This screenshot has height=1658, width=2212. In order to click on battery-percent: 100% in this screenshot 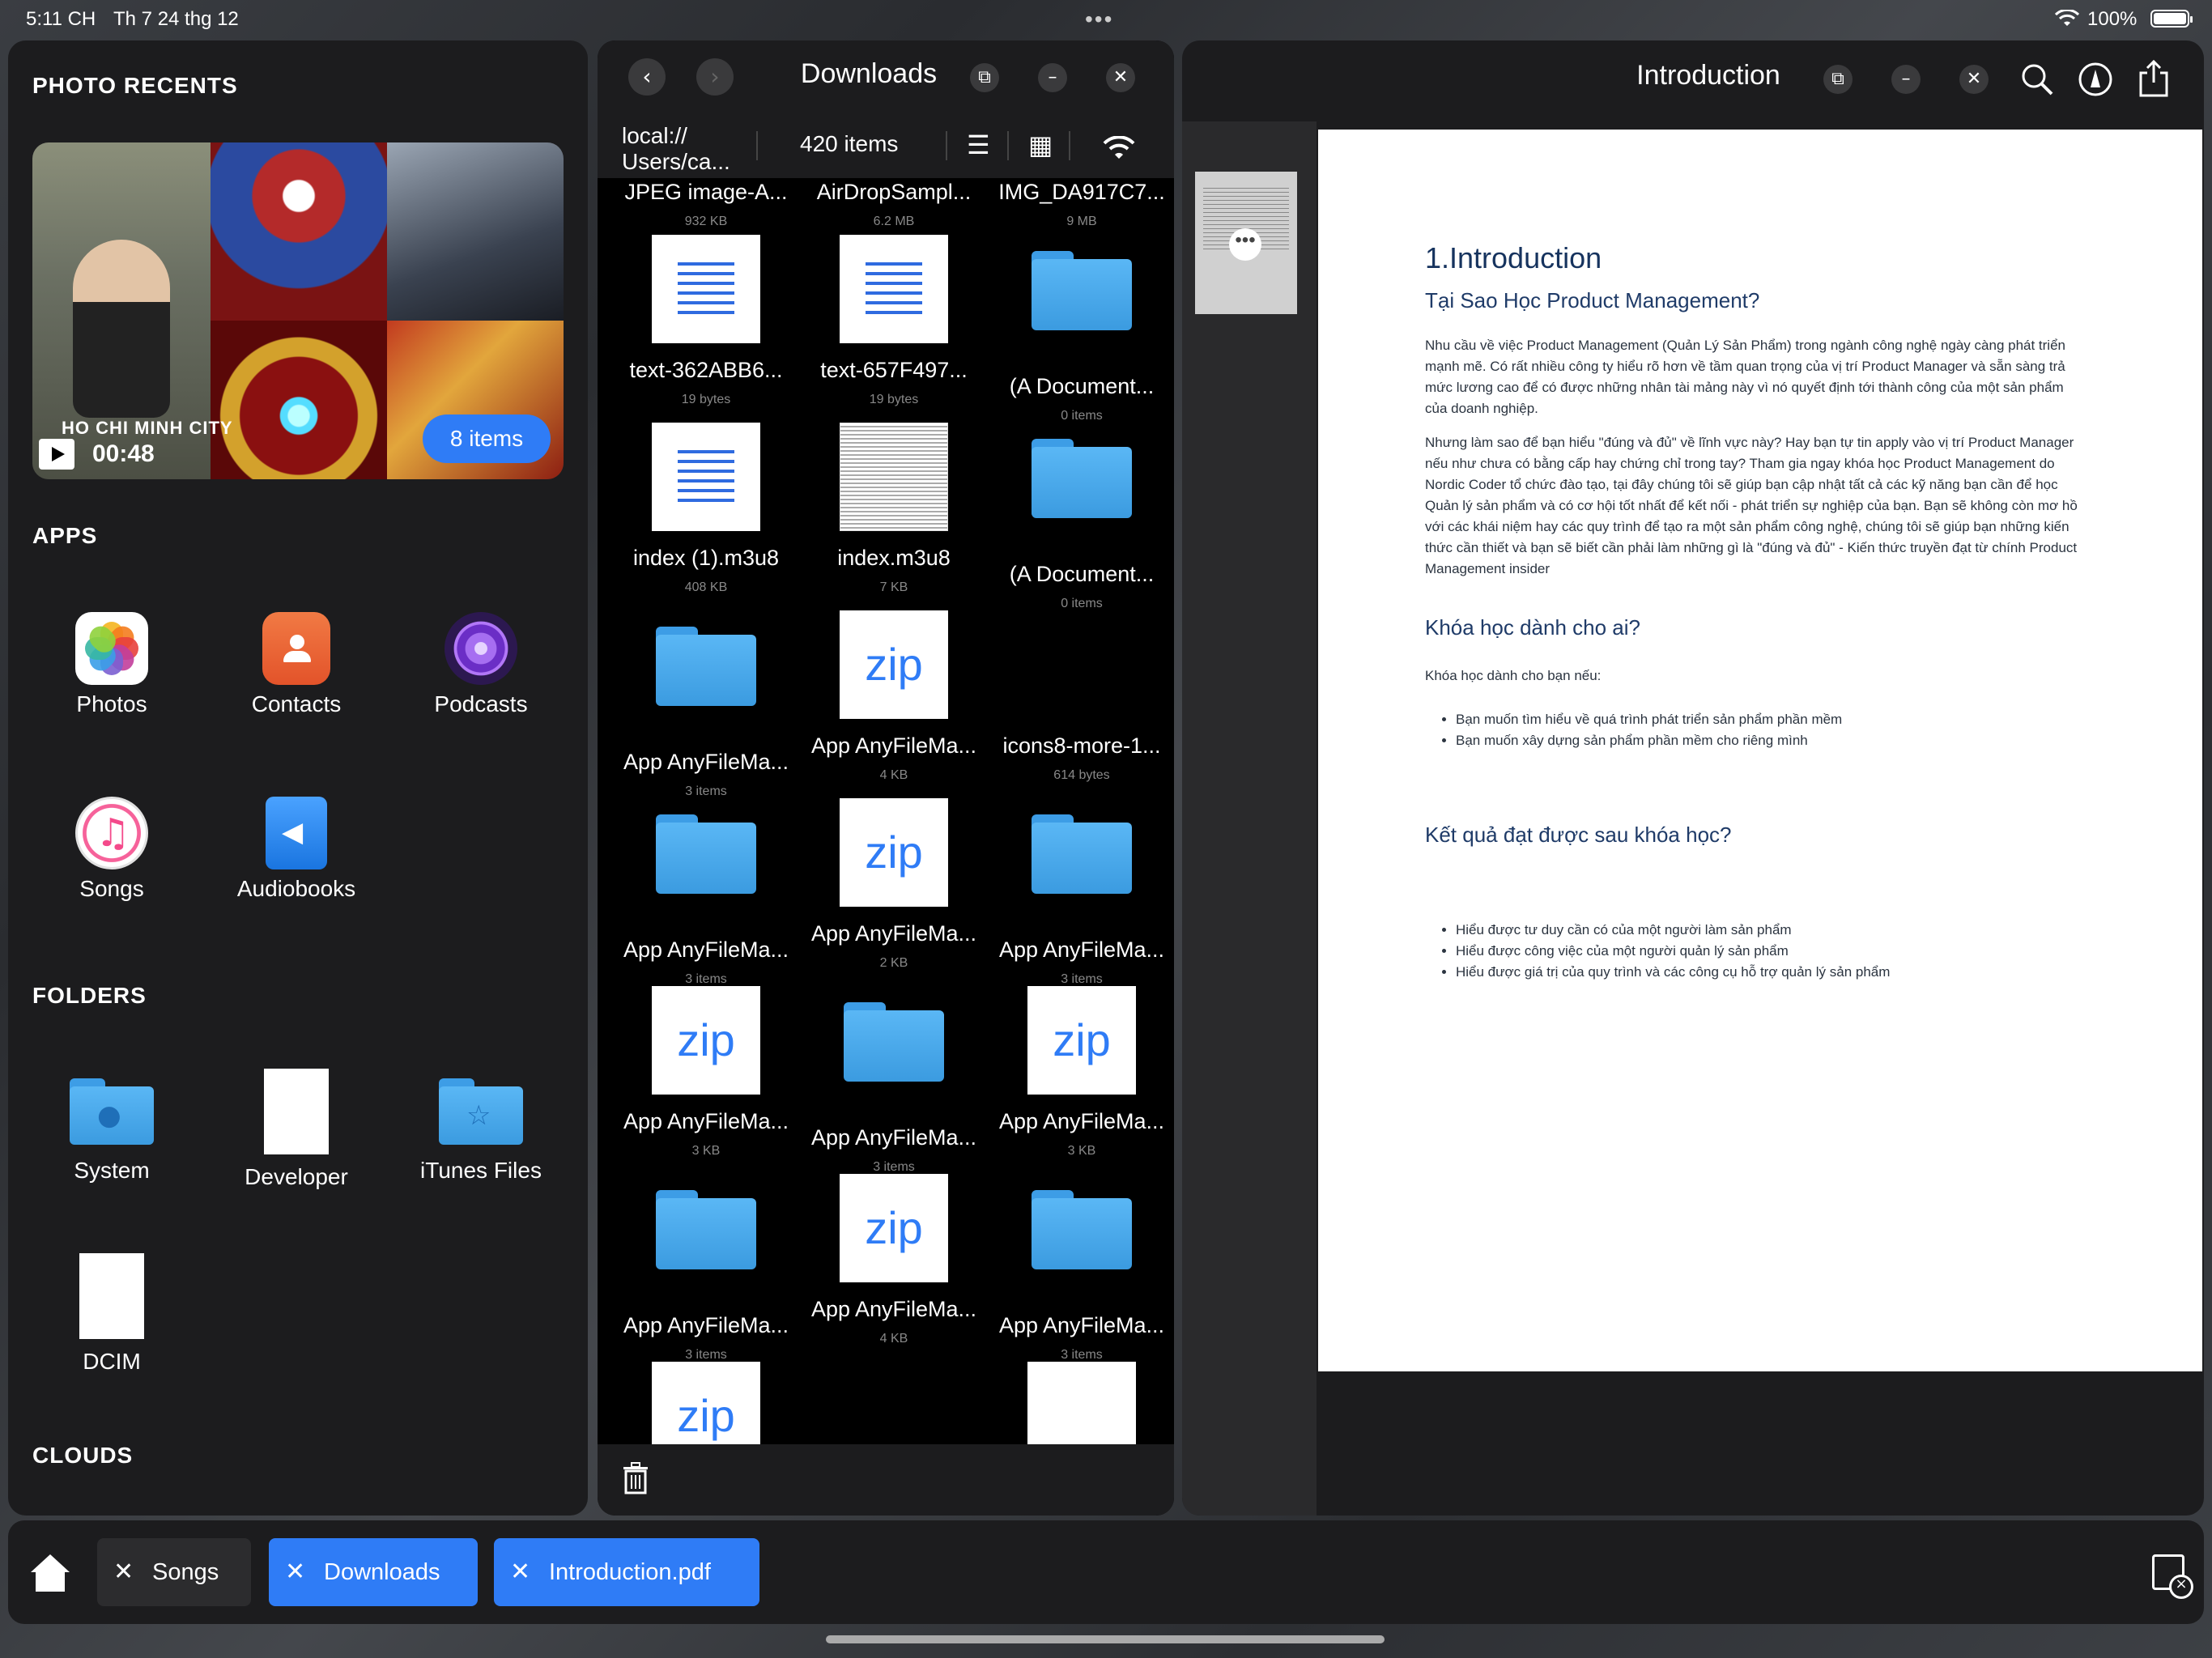, I will do `click(2113, 19)`.